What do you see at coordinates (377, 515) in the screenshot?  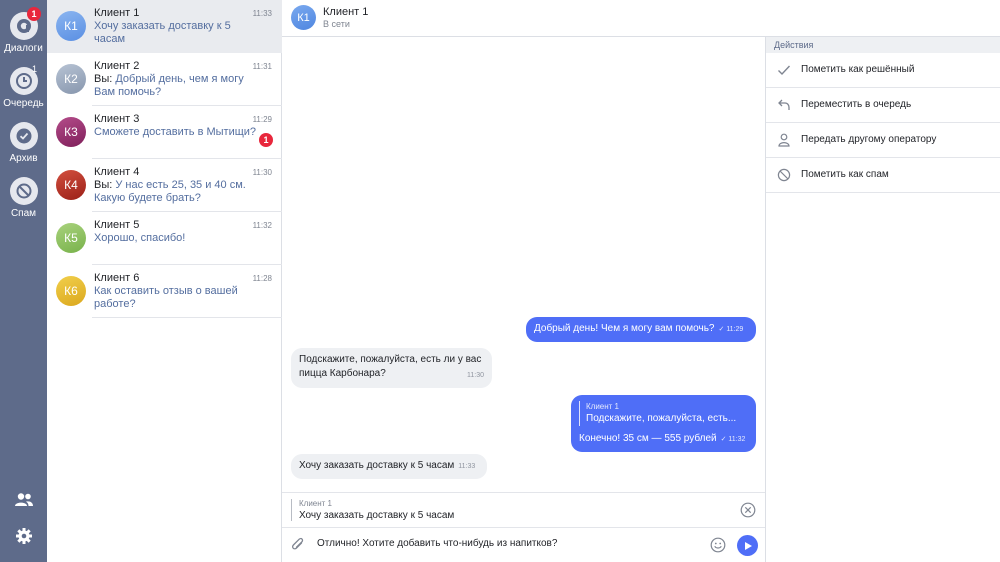 I see `reply-text: Хочу заказать доставку к 5 часам` at bounding box center [377, 515].